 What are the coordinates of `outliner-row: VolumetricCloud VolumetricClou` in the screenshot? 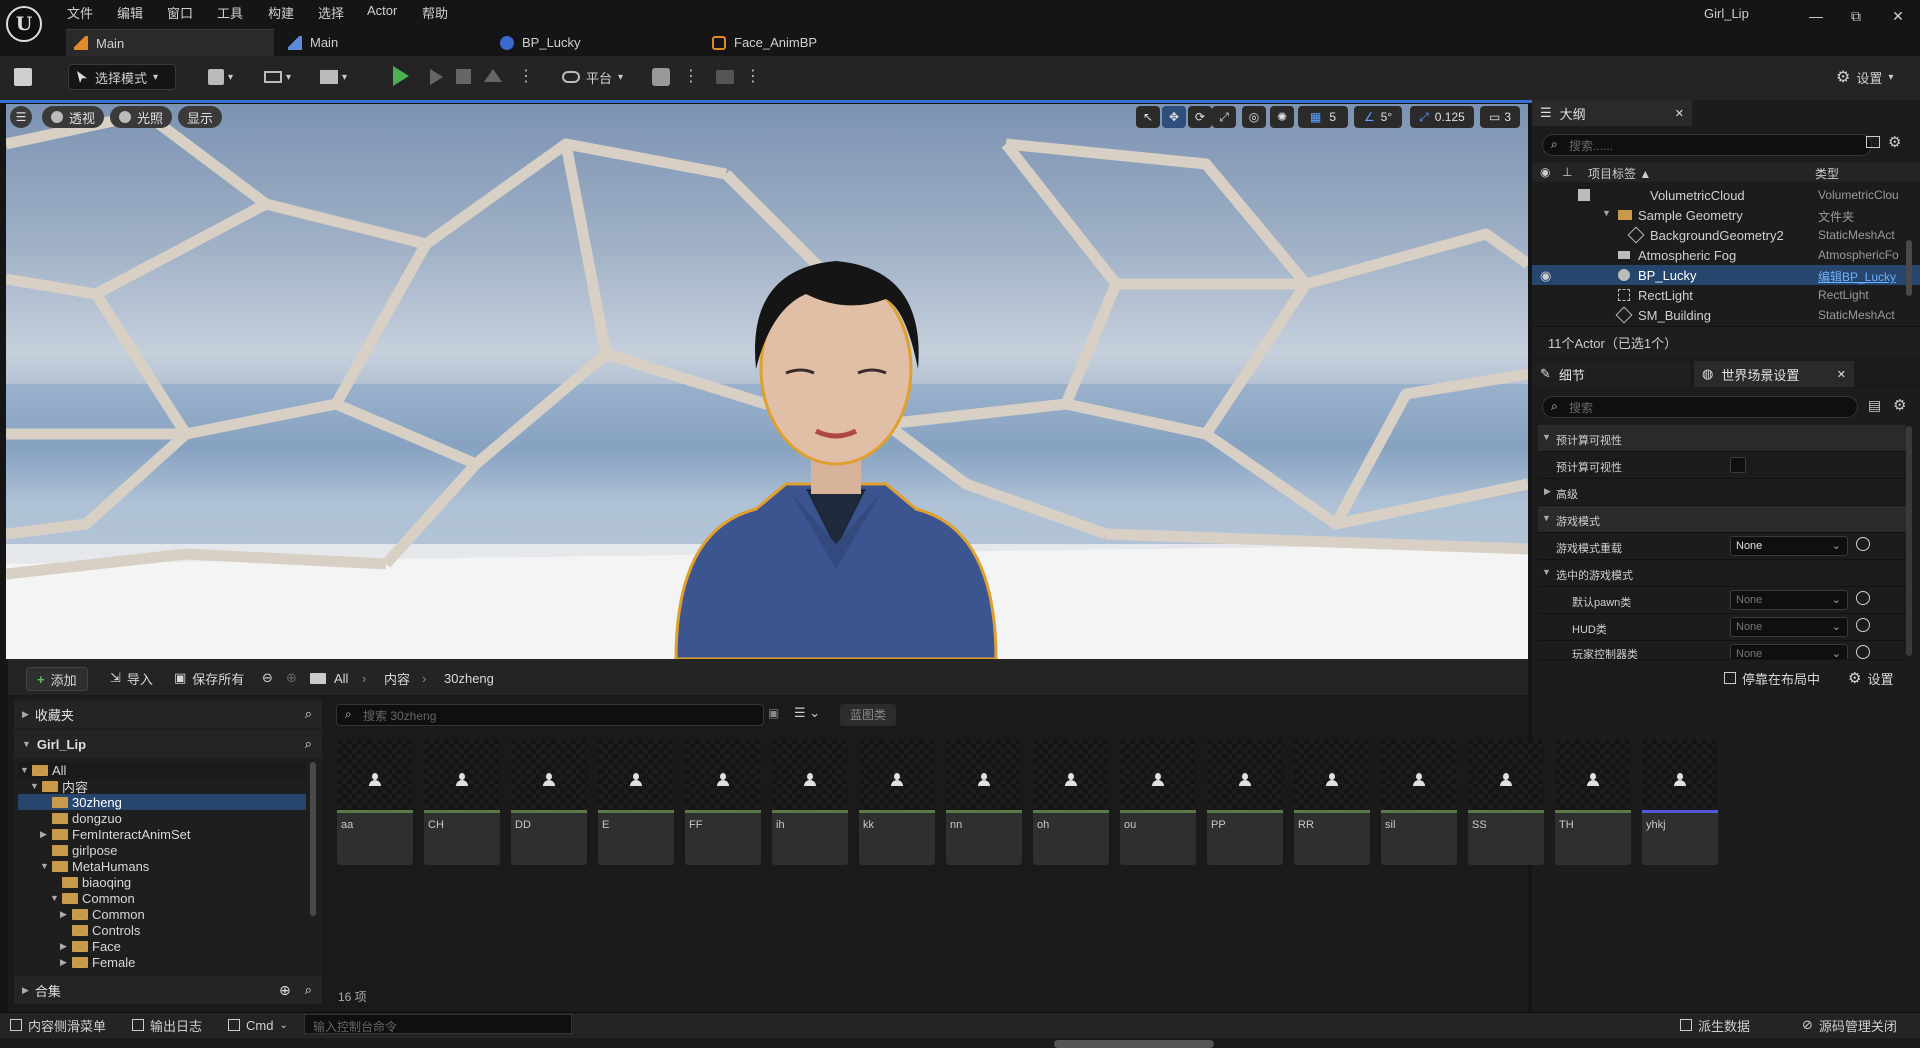 It's located at (1726, 195).